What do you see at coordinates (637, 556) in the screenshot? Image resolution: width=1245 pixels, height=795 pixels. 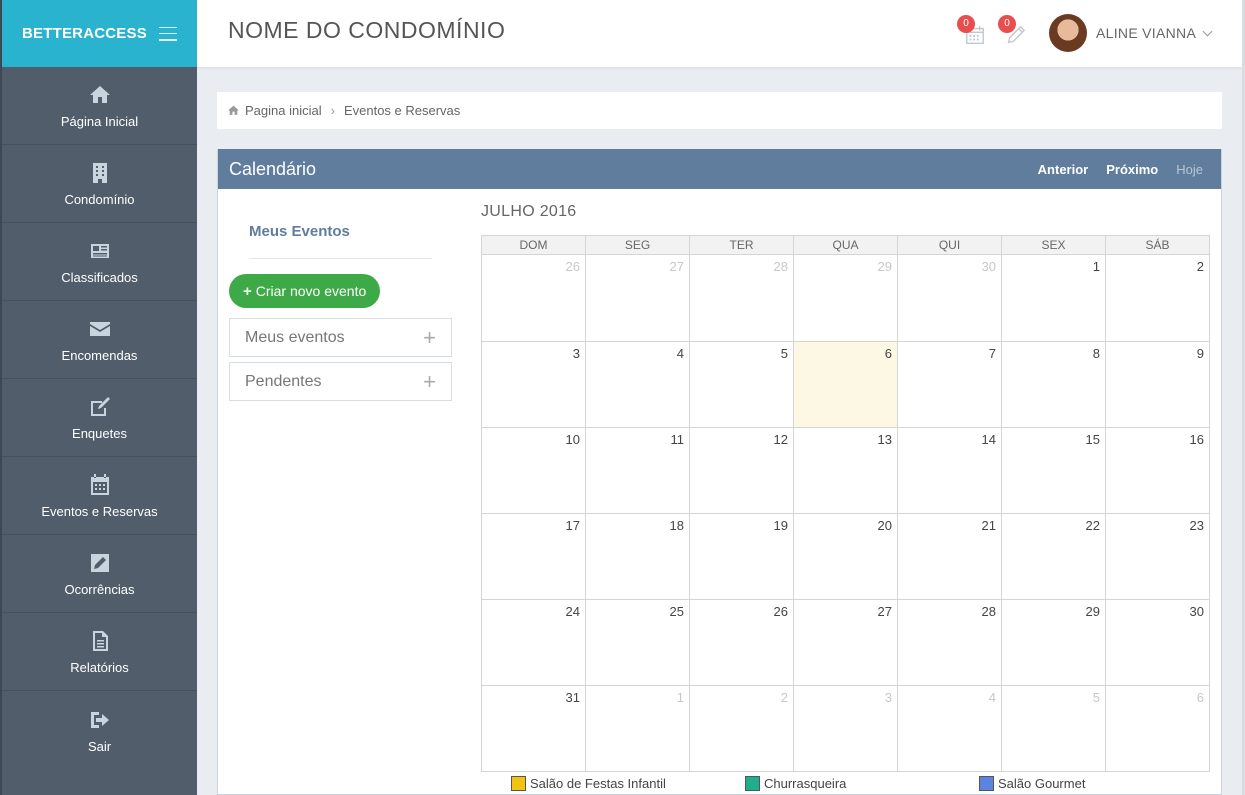 I see `calendar-day: 18` at bounding box center [637, 556].